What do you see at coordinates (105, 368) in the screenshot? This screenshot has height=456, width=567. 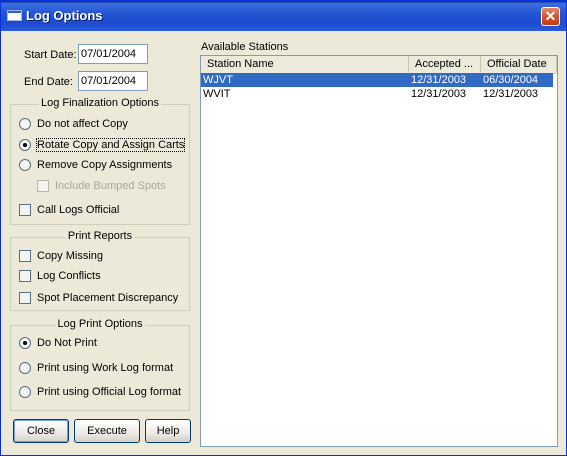 I see `work-log-format-label: Print using Work Log format` at bounding box center [105, 368].